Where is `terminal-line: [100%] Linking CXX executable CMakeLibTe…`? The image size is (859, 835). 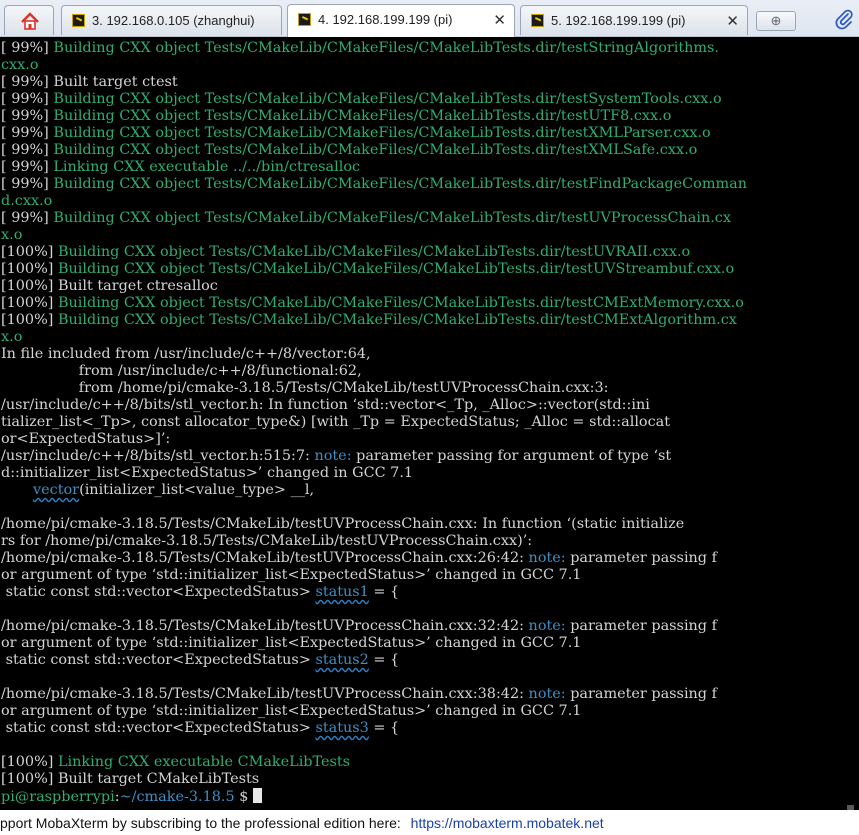 terminal-line: [100%] Linking CXX executable CMakeLibTe… is located at coordinates (175, 762).